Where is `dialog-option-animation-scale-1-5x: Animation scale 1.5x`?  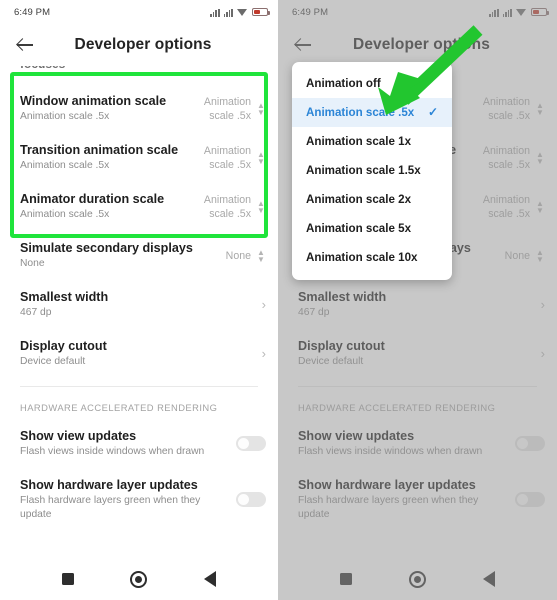 dialog-option-animation-scale-1-5x: Animation scale 1.5x is located at coordinates (372, 170).